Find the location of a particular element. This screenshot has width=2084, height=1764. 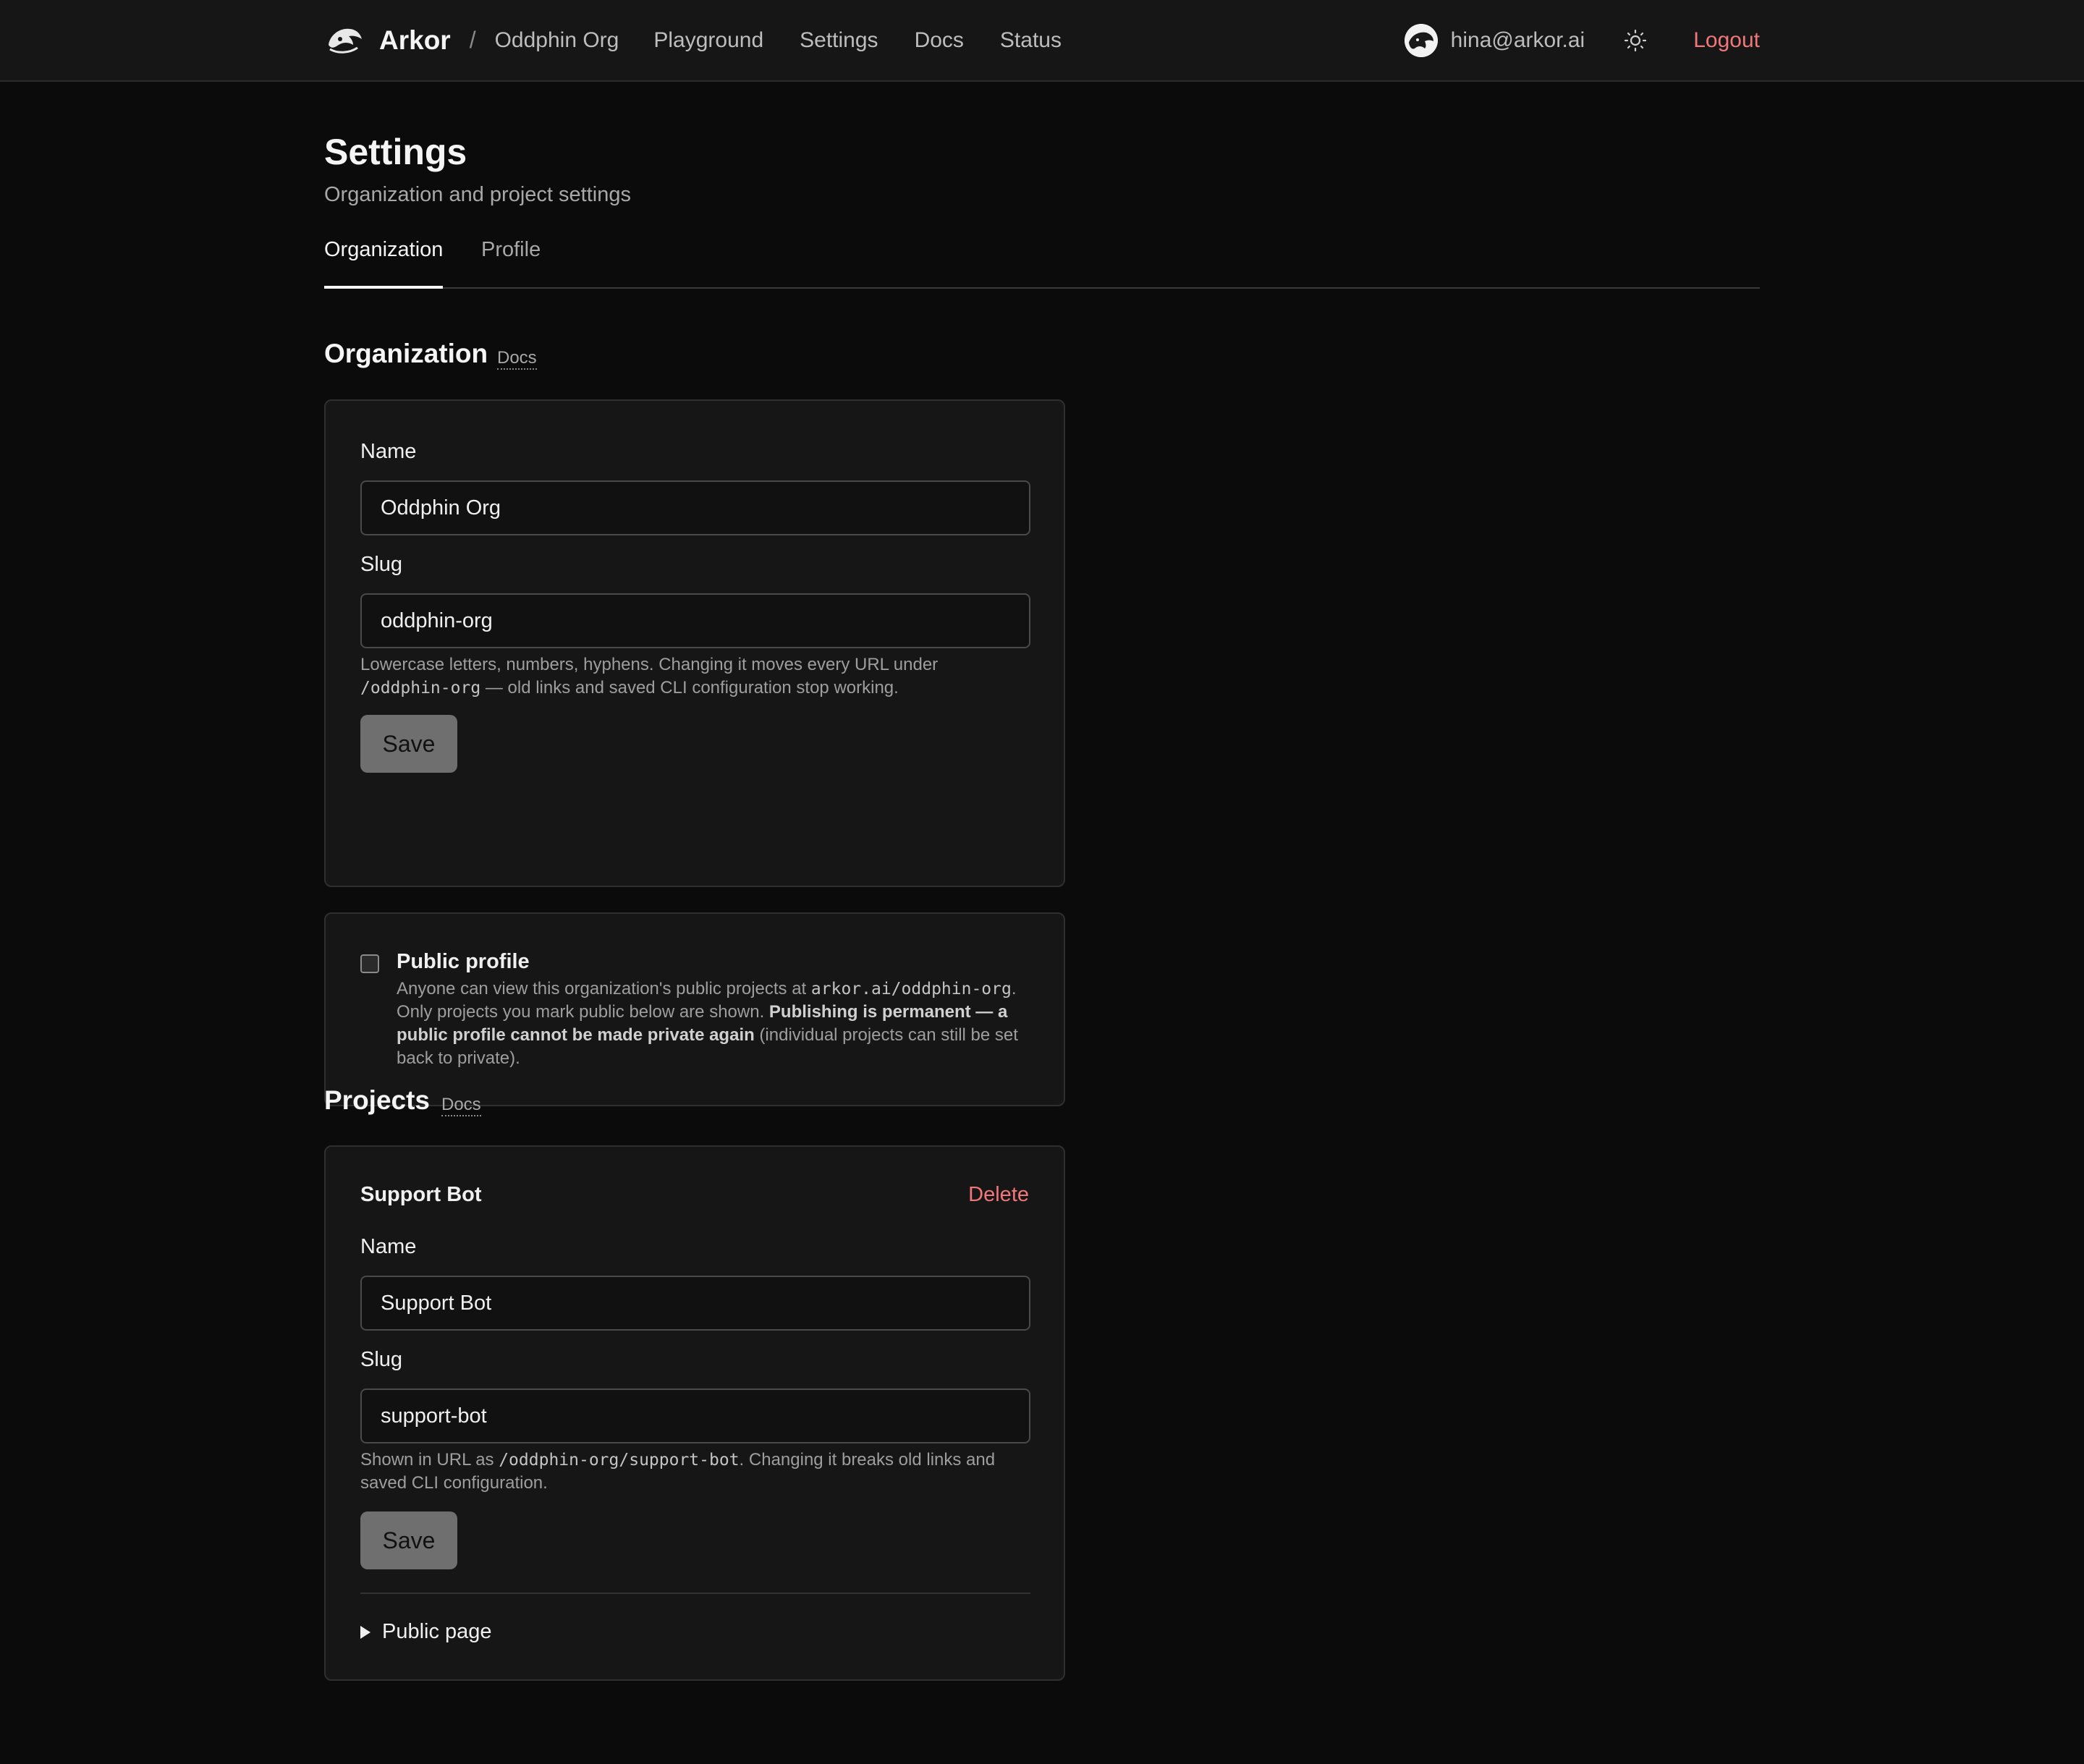

project-divider is located at coordinates (695, 1593).